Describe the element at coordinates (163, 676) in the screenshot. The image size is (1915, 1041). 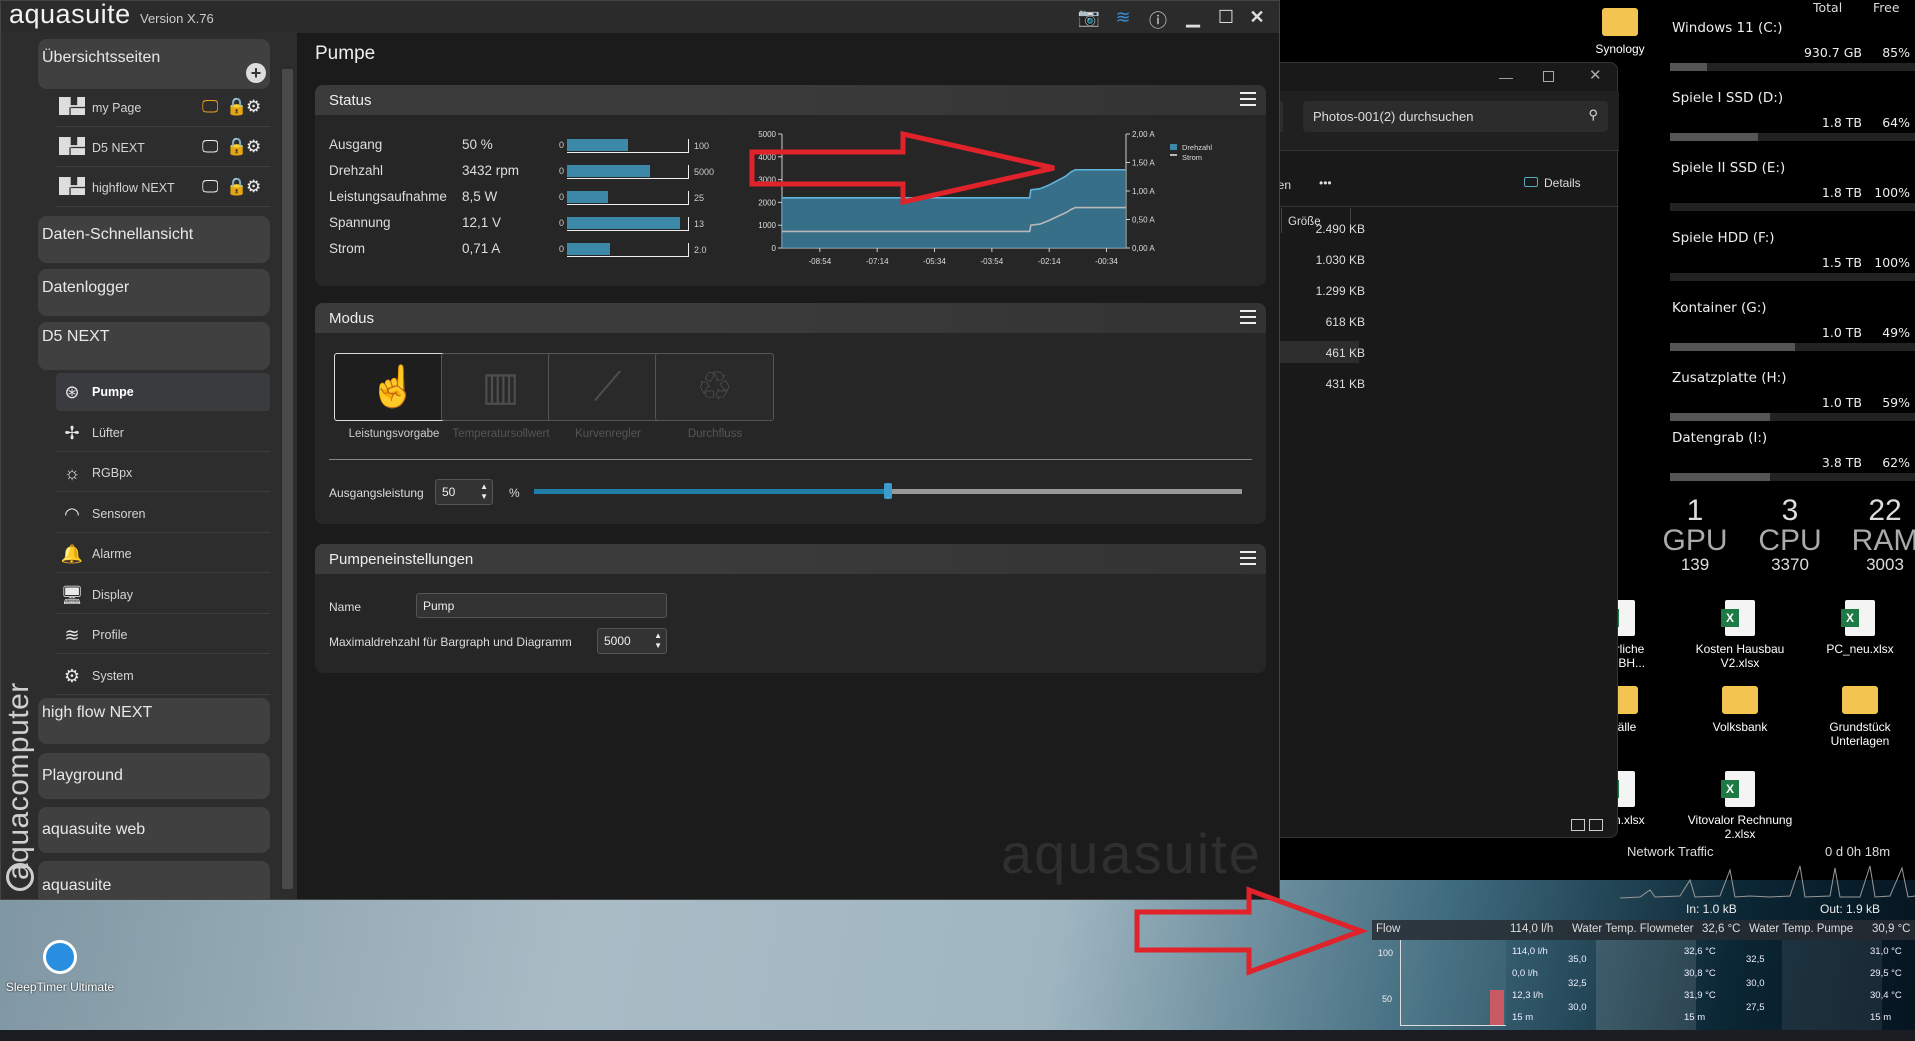
I see `sidebar-item-system: ⚙ System` at that location.